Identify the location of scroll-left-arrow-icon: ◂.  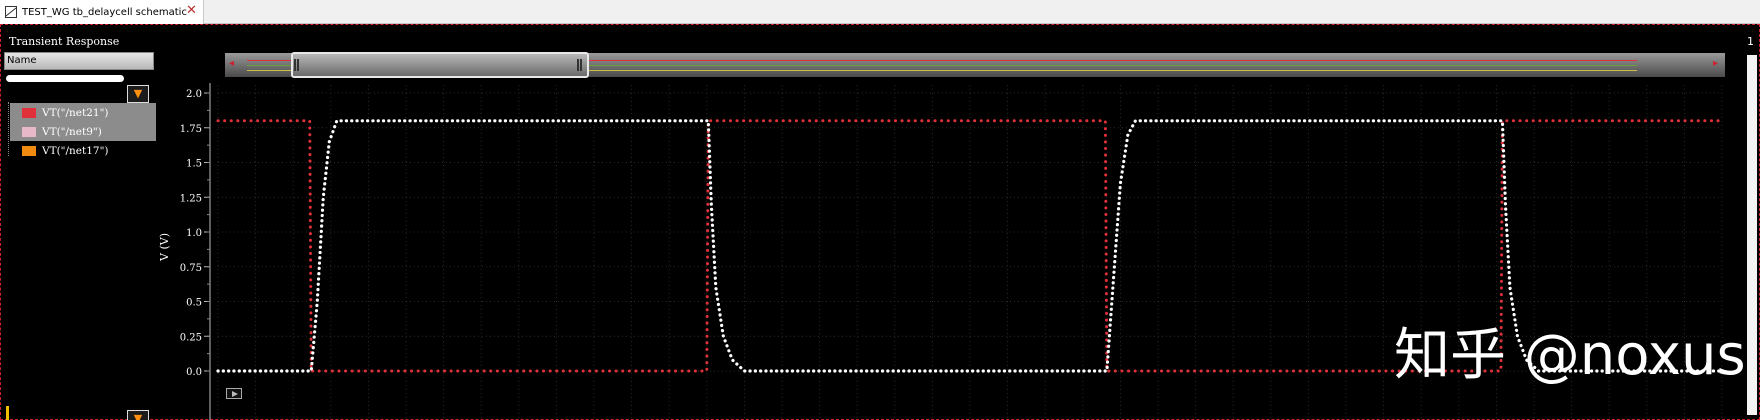
(231, 63).